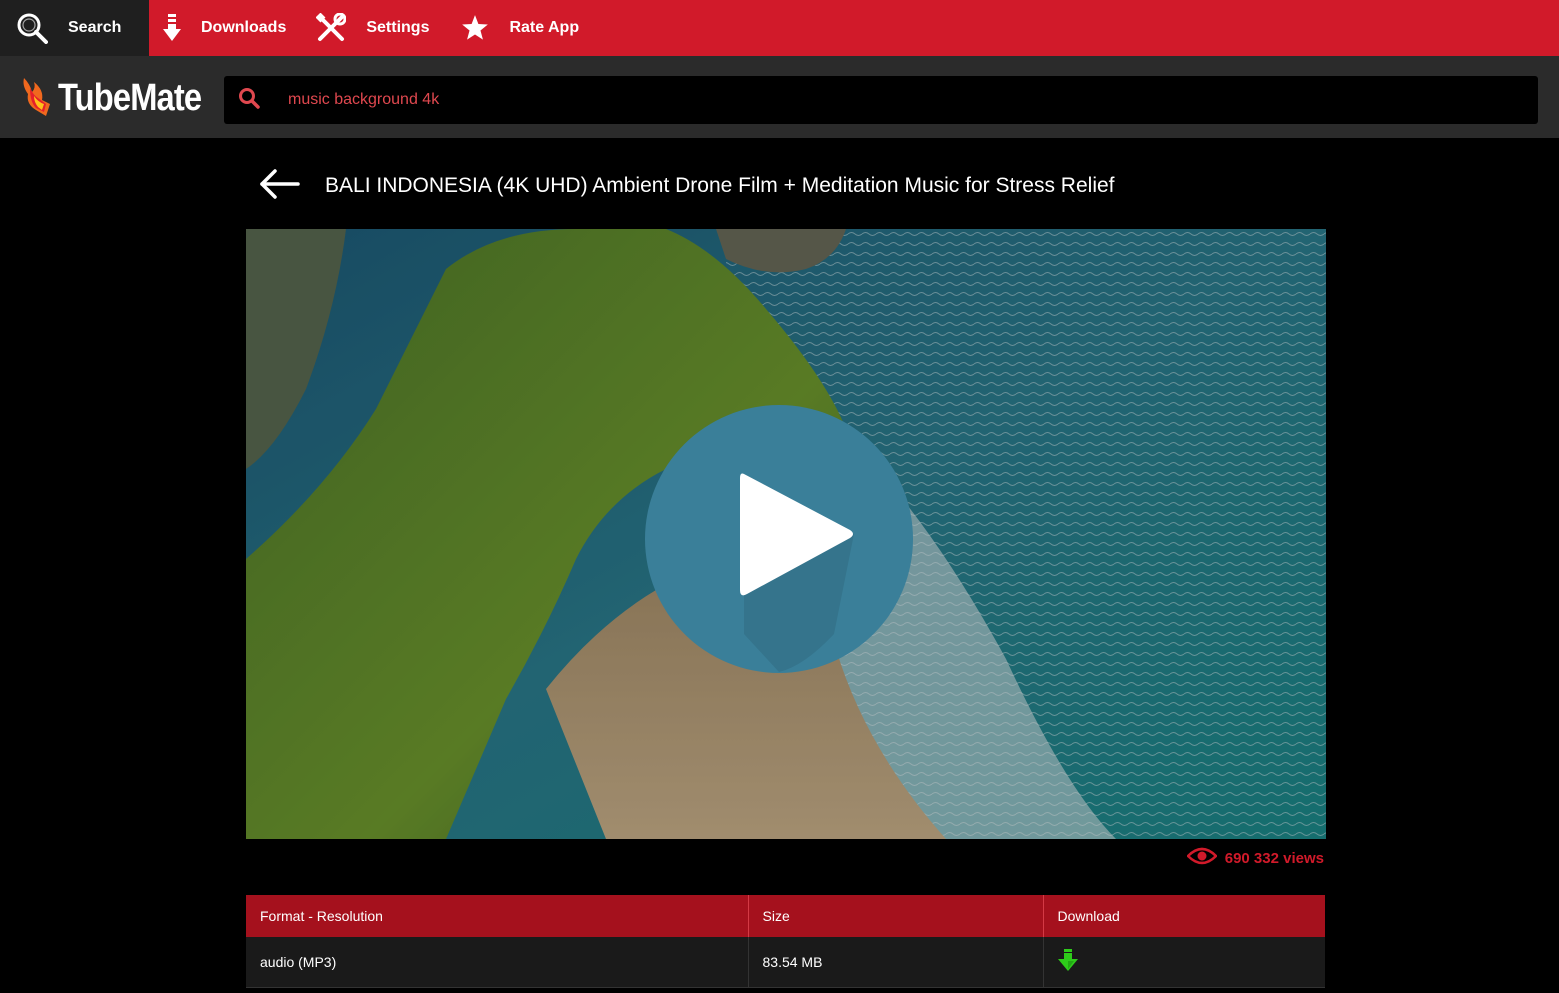  What do you see at coordinates (331, 28) in the screenshot?
I see `tools-icon` at bounding box center [331, 28].